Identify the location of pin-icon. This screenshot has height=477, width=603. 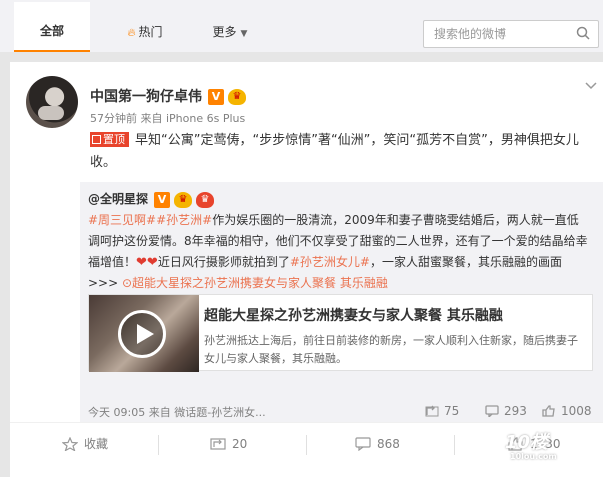
(96, 139).